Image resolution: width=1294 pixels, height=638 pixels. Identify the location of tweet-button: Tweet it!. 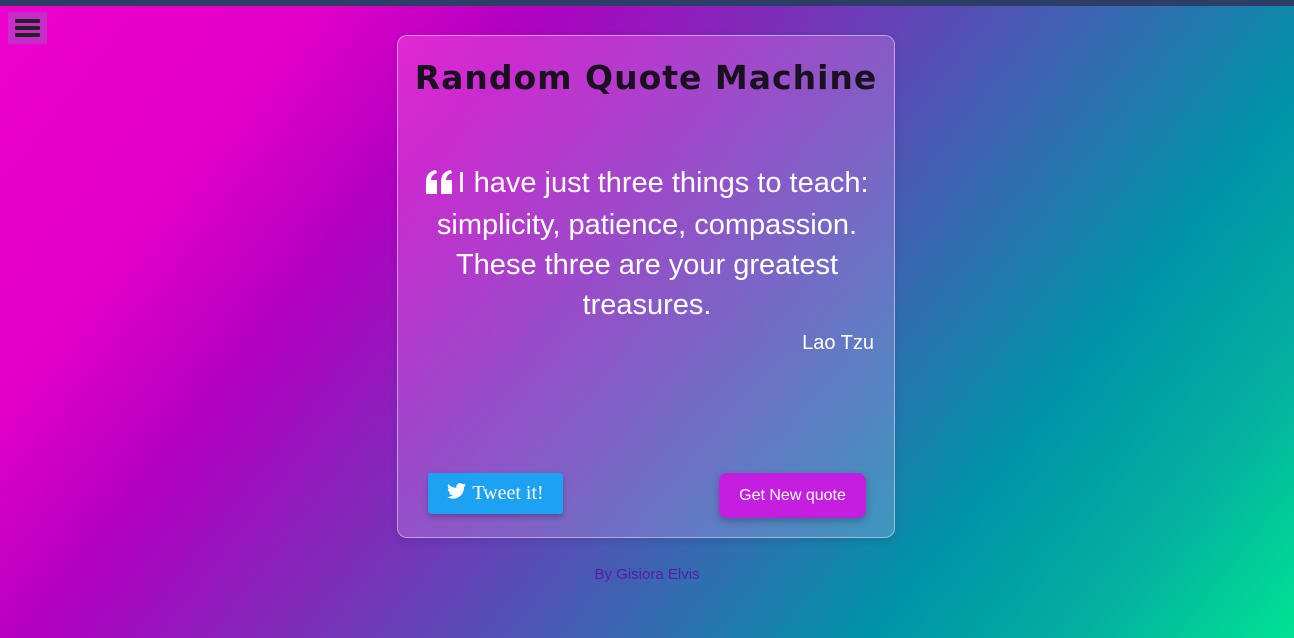
(495, 493).